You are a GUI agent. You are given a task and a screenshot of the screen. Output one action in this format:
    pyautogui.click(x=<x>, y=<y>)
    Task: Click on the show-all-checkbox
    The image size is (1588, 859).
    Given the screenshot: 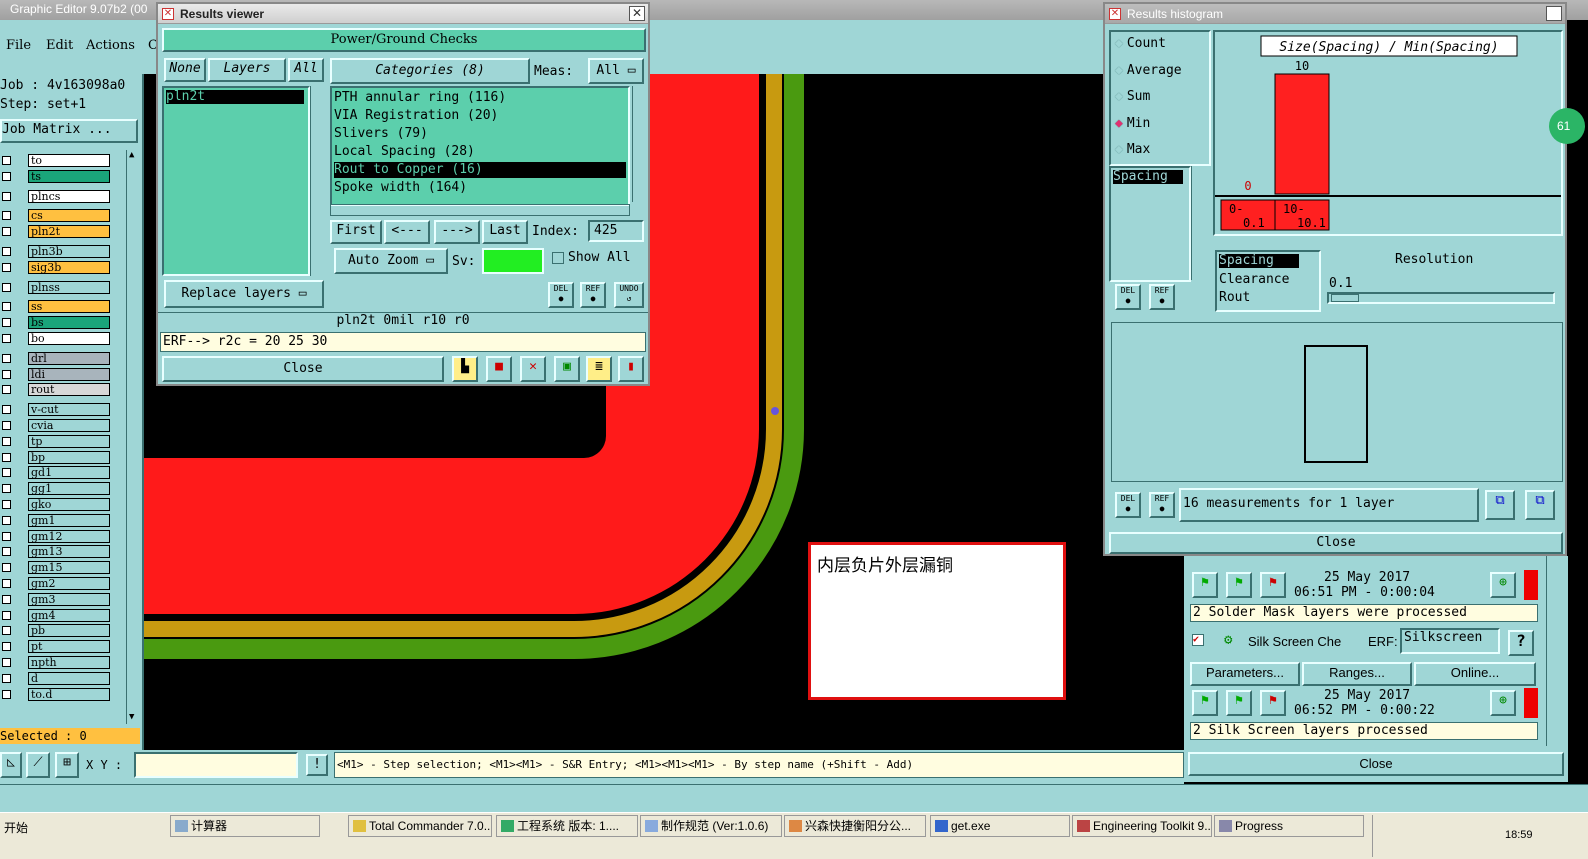 What is the action you would take?
    pyautogui.click(x=558, y=258)
    